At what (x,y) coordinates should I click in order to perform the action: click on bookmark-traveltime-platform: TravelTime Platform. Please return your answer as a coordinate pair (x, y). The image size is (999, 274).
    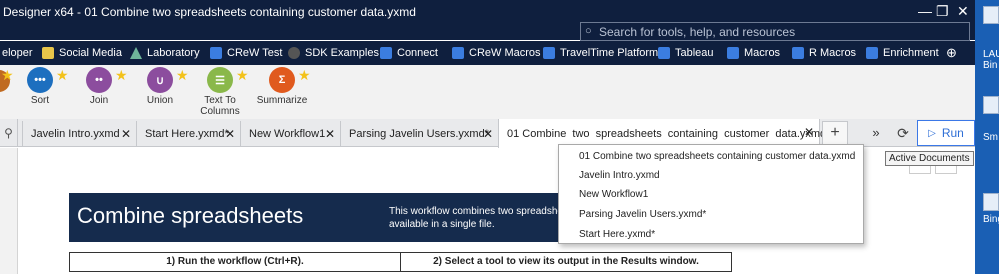
    Looking at the image, I should click on (600, 53).